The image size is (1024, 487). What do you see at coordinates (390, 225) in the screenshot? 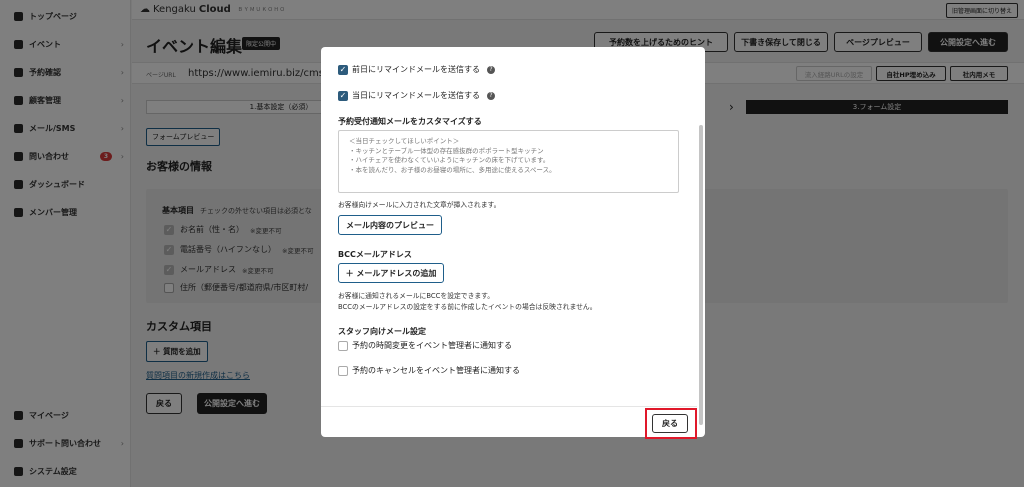
I see `mail-preview-button: メール内容のプレビュー` at bounding box center [390, 225].